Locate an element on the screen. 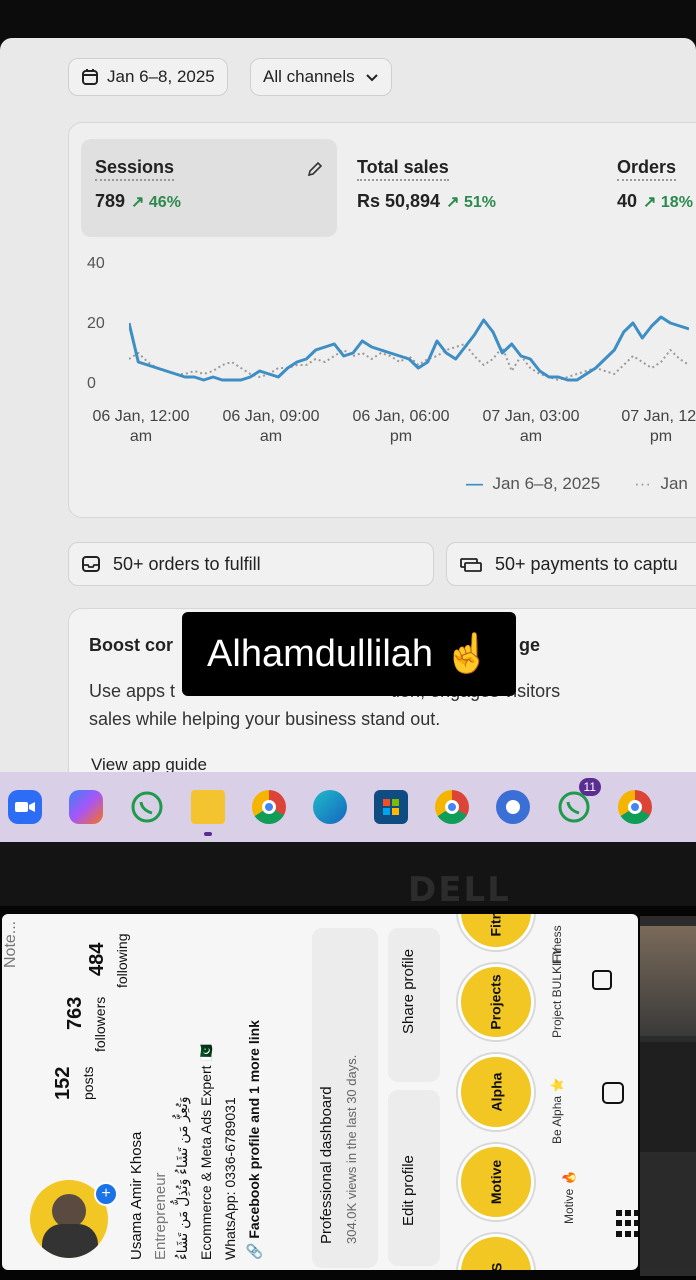  profile-bio: Ecommerce & Meta Ads Expert 🇵🇰 is located at coordinates (206, 1152).